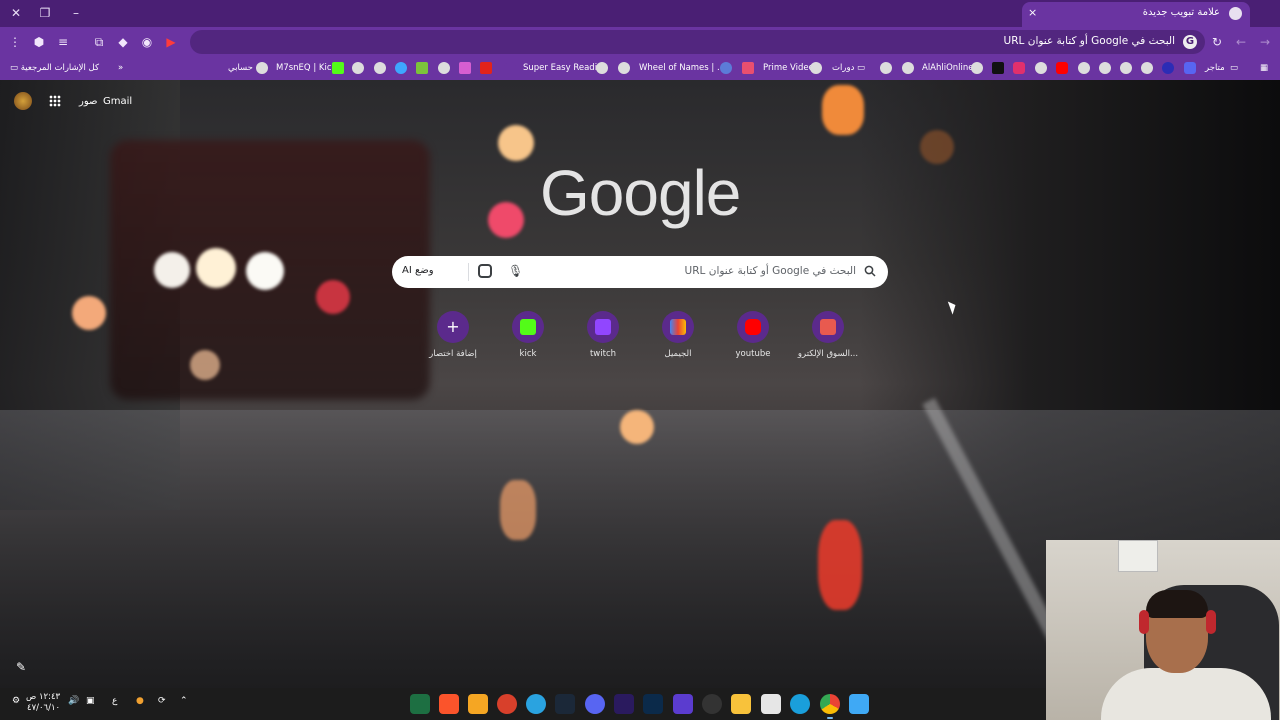 The height and width of the screenshot is (720, 1280). I want to click on extensions-puzzle-icon: ⧉, so click(99, 42).